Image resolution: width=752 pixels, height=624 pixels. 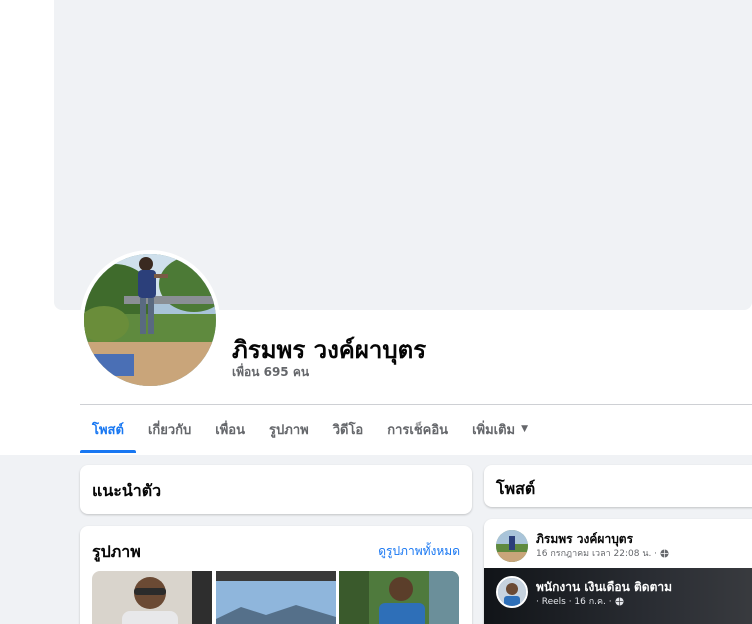 I want to click on reel-meta: · Reels · 16 ก.ค. ·, so click(x=580, y=601).